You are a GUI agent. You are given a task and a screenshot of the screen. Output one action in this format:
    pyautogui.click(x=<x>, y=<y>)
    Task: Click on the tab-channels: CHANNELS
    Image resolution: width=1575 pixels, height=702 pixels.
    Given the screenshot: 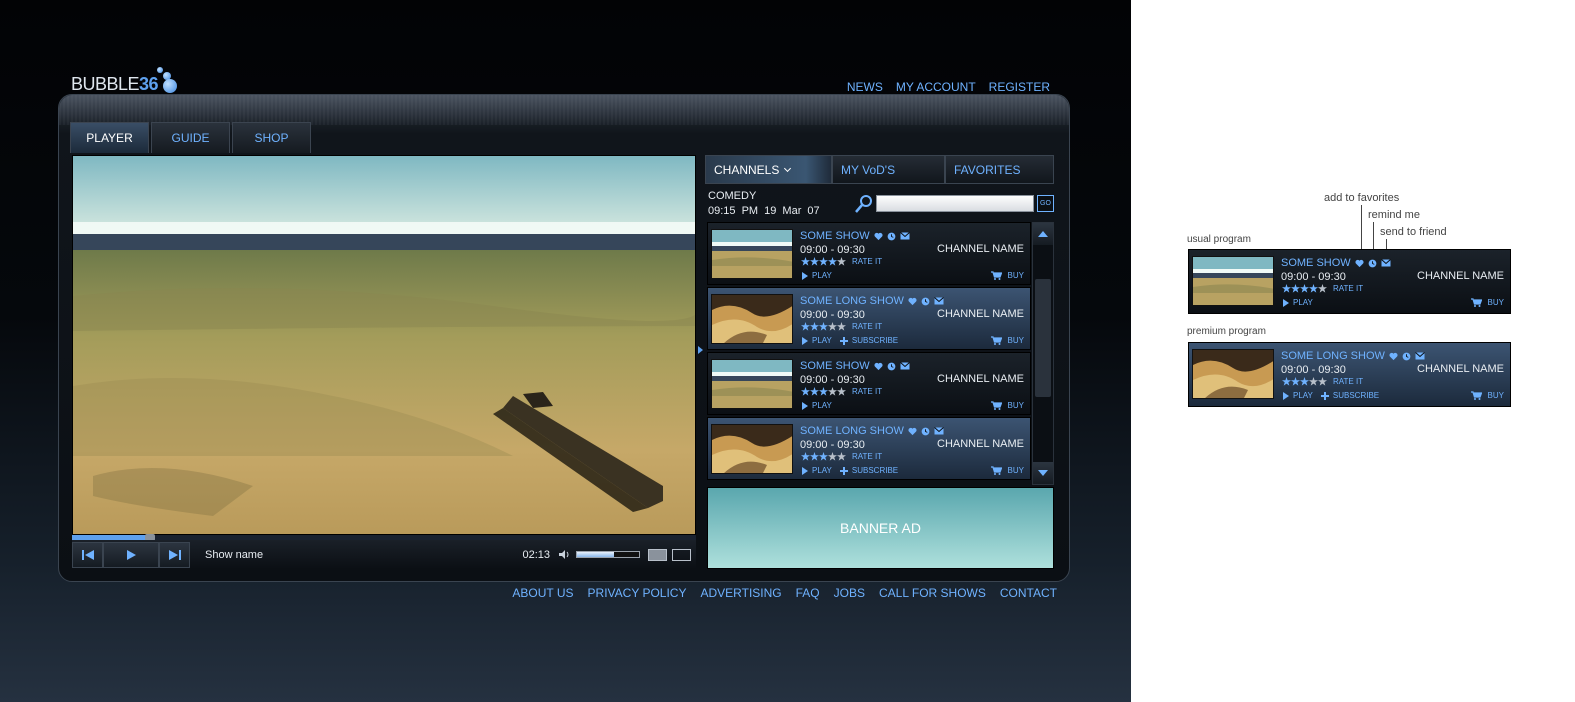 What is the action you would take?
    pyautogui.click(x=768, y=169)
    